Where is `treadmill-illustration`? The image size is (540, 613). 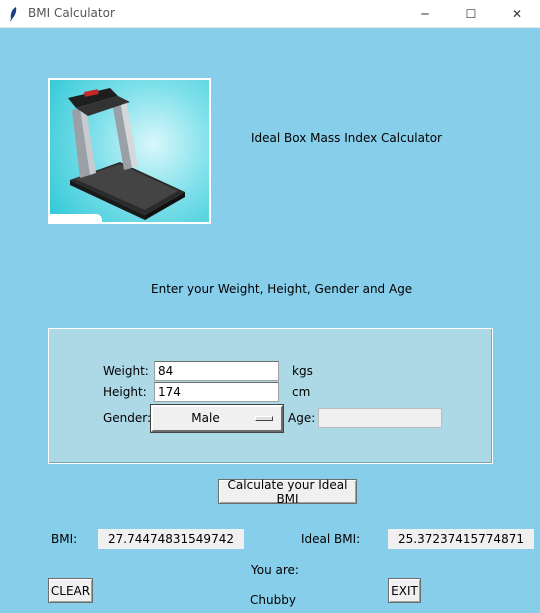 treadmill-illustration is located at coordinates (126, 154).